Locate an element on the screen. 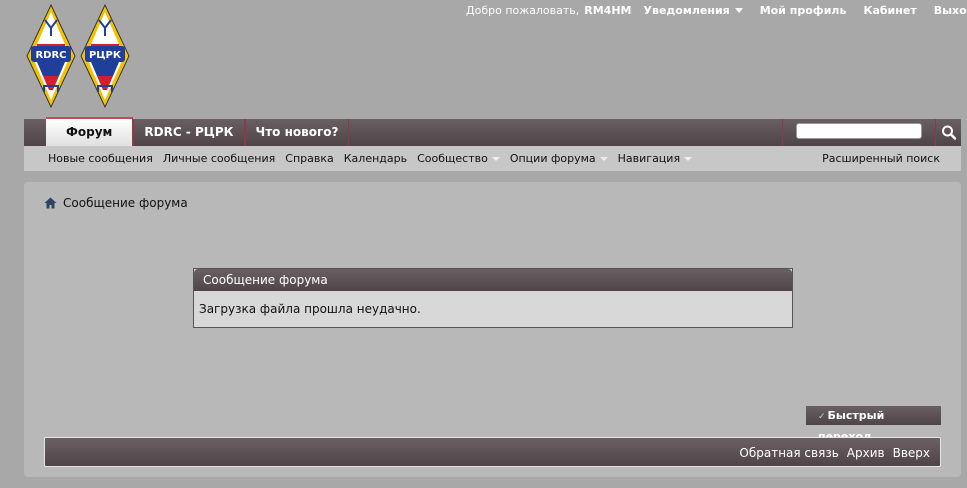  breadcrumb-current: Сообщение форума is located at coordinates (125, 203).